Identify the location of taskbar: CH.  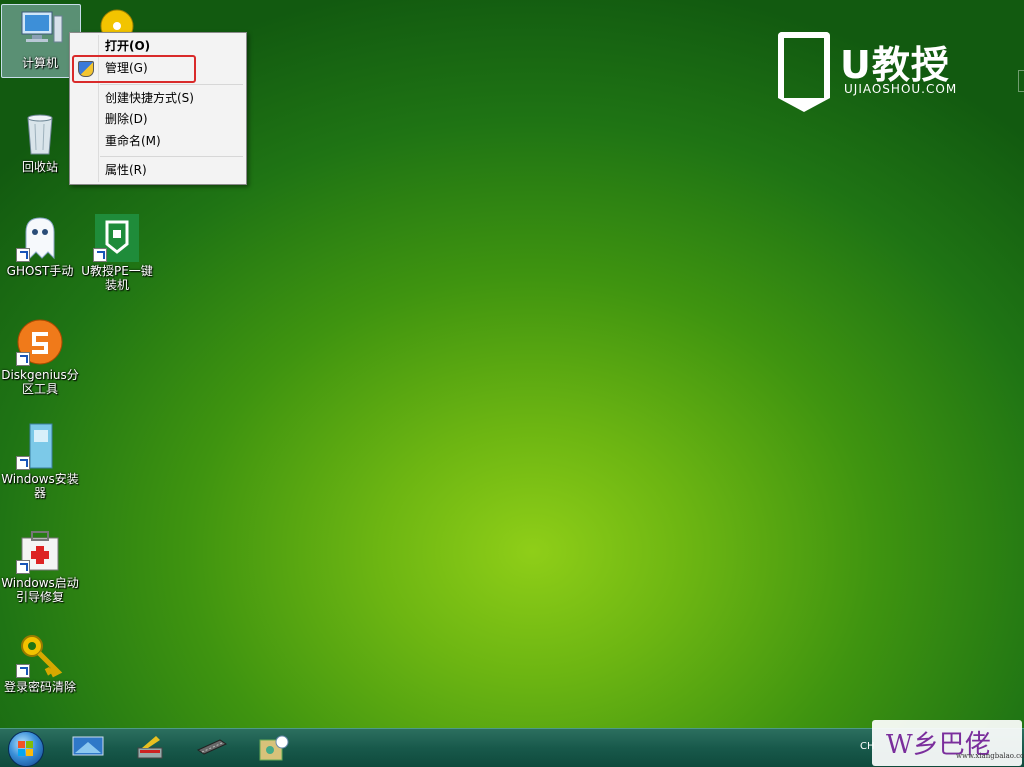
(512, 747).